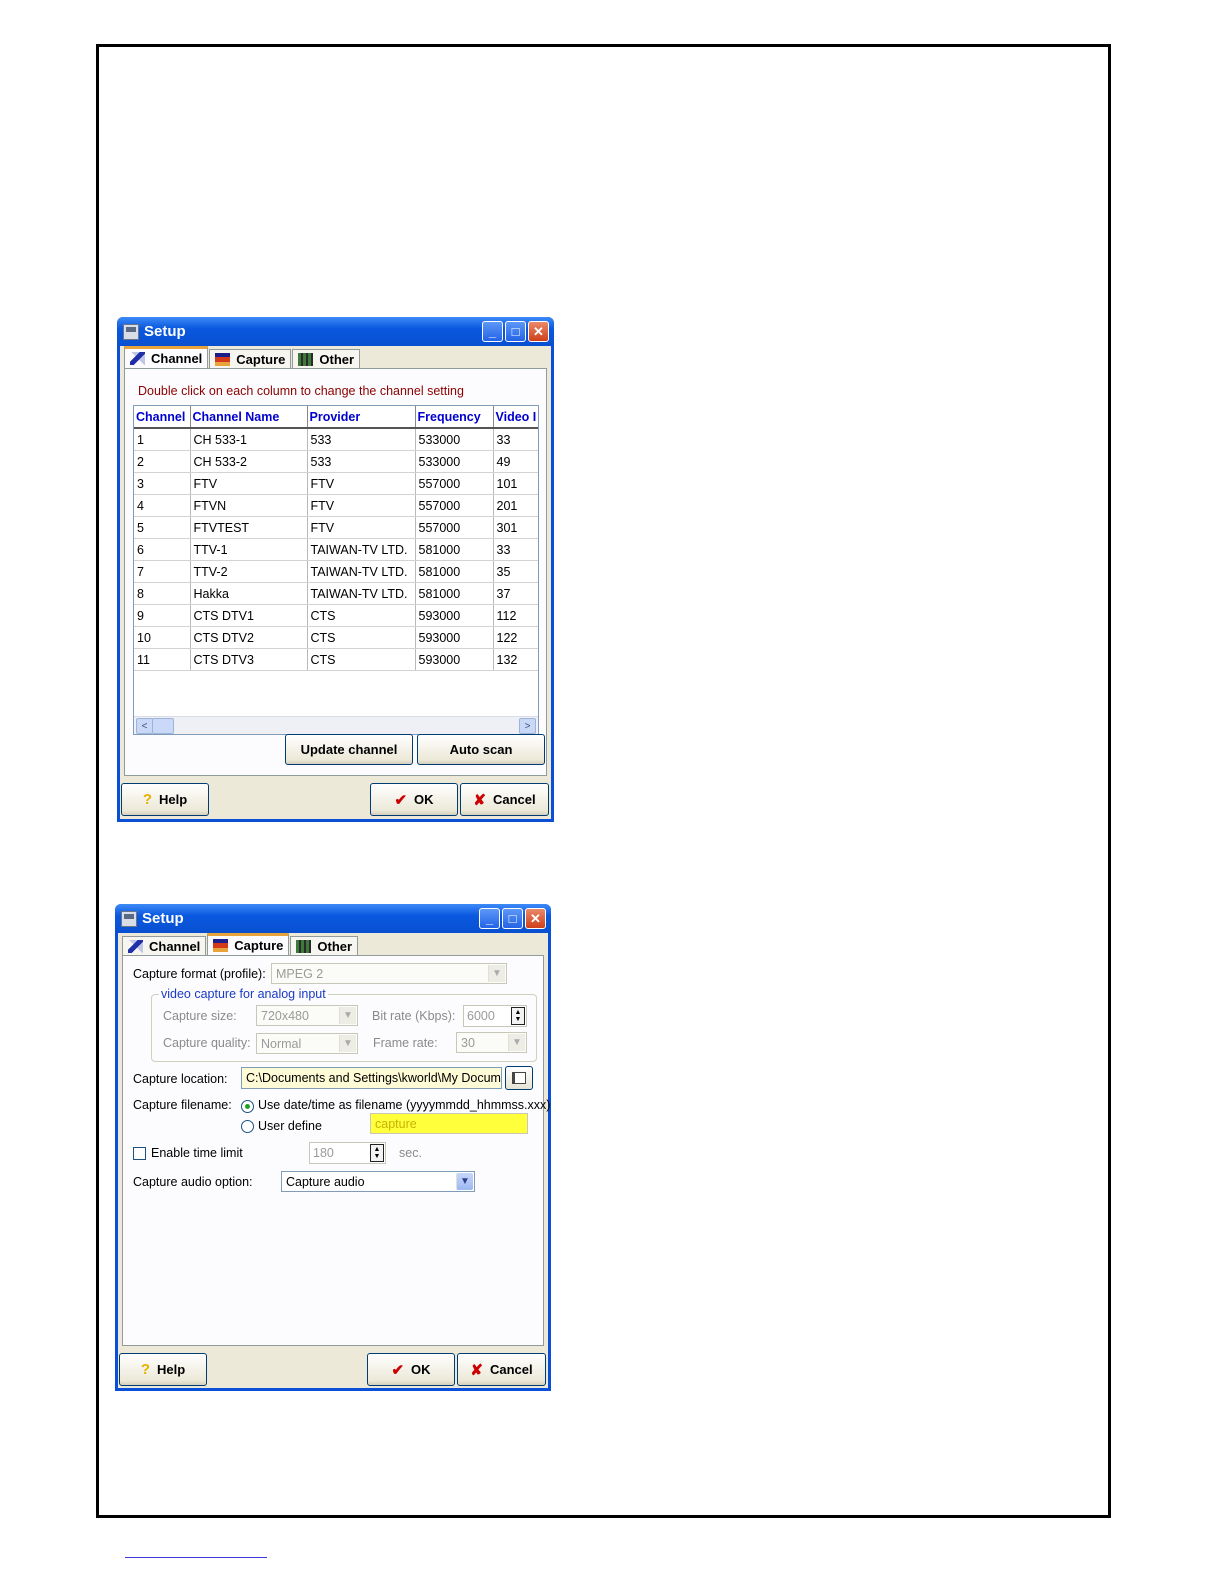 The image size is (1224, 1584). I want to click on table-cell: 132, so click(515, 659).